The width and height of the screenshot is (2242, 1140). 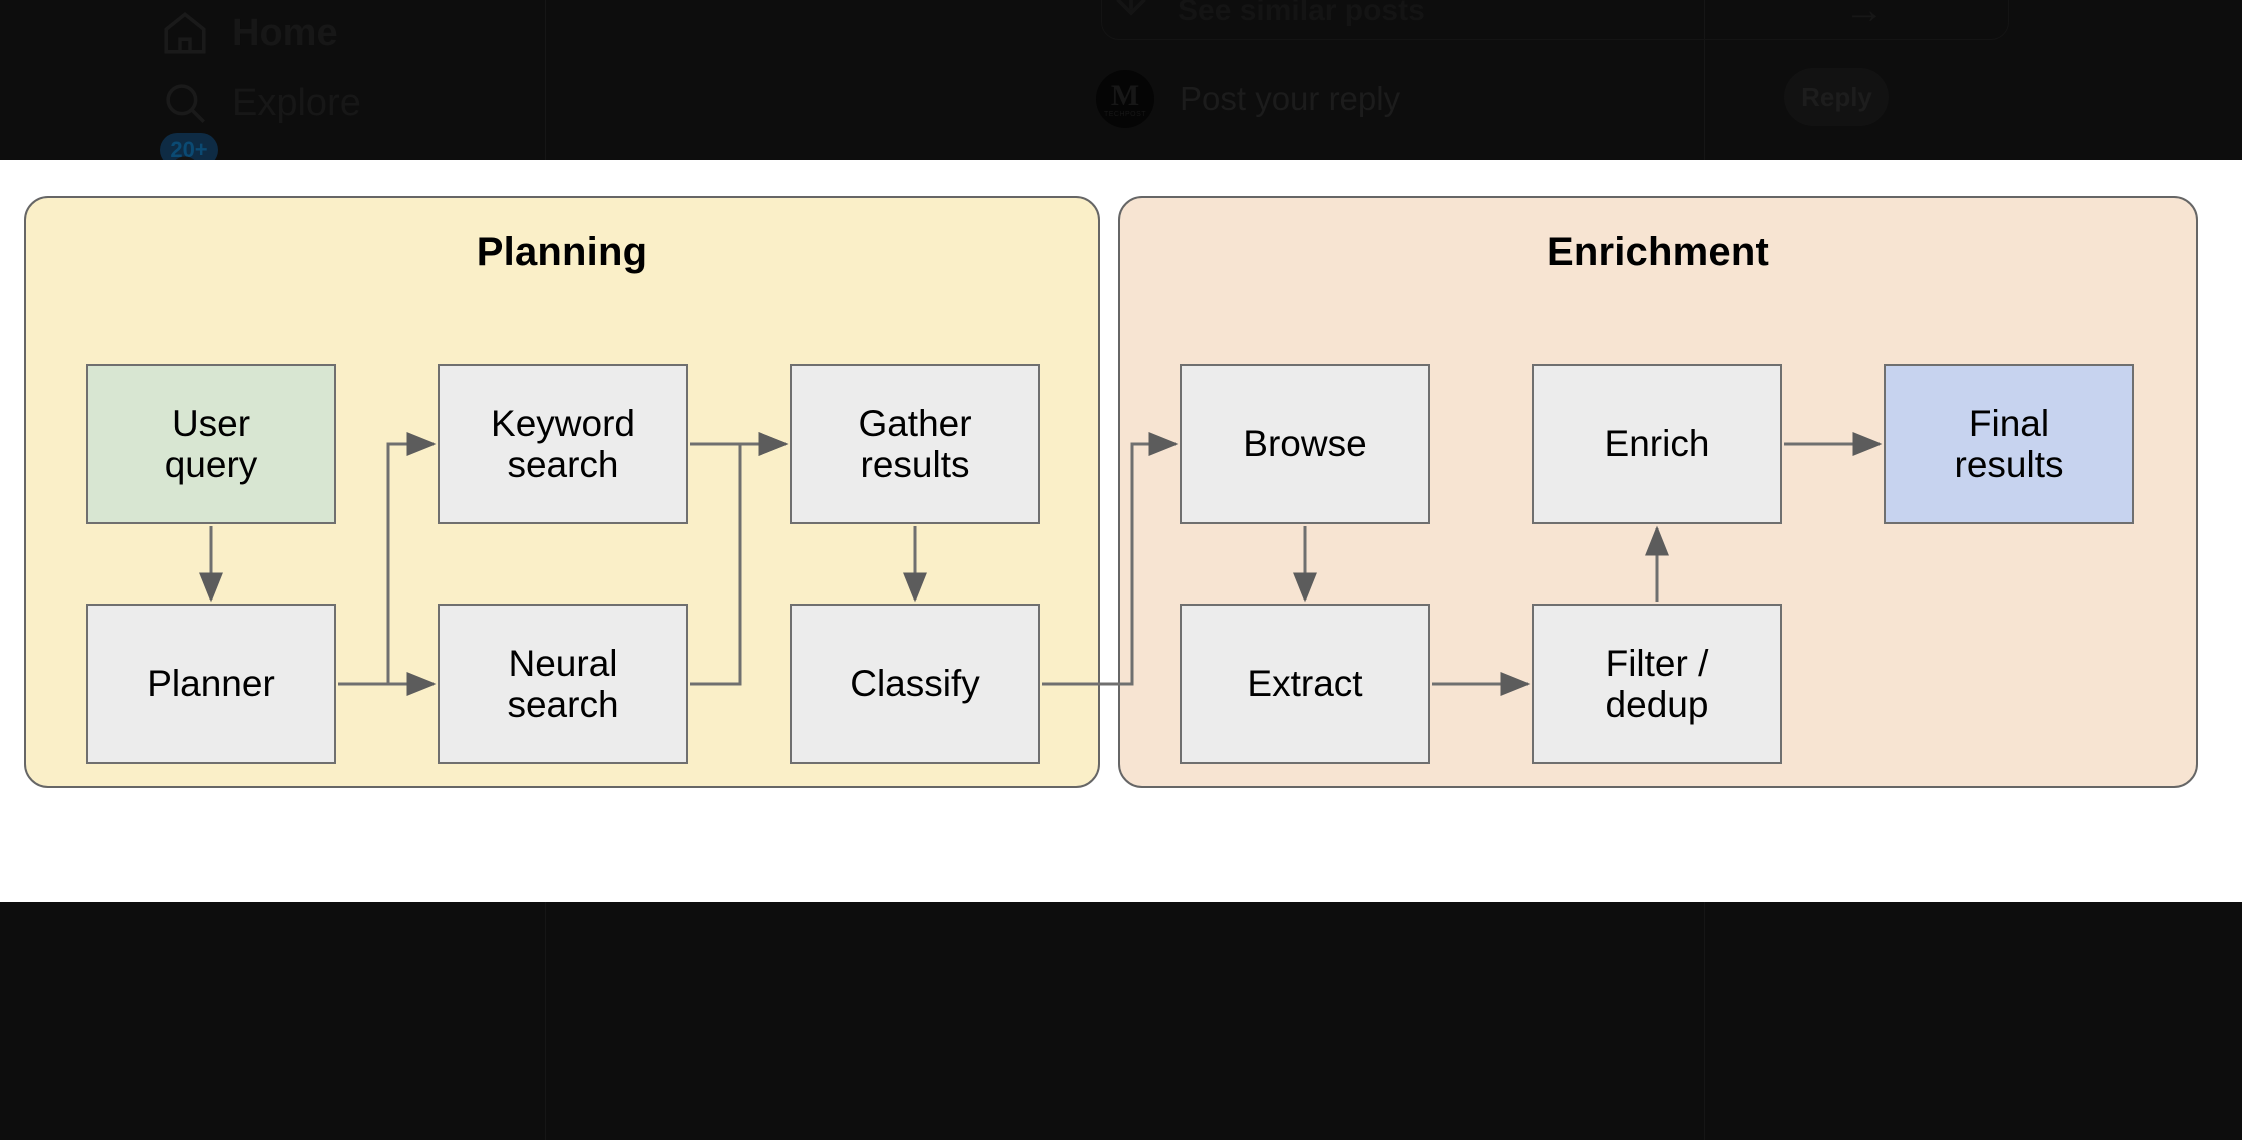 I want to click on node-keyword-search-label: Keyword search, so click(x=563, y=443).